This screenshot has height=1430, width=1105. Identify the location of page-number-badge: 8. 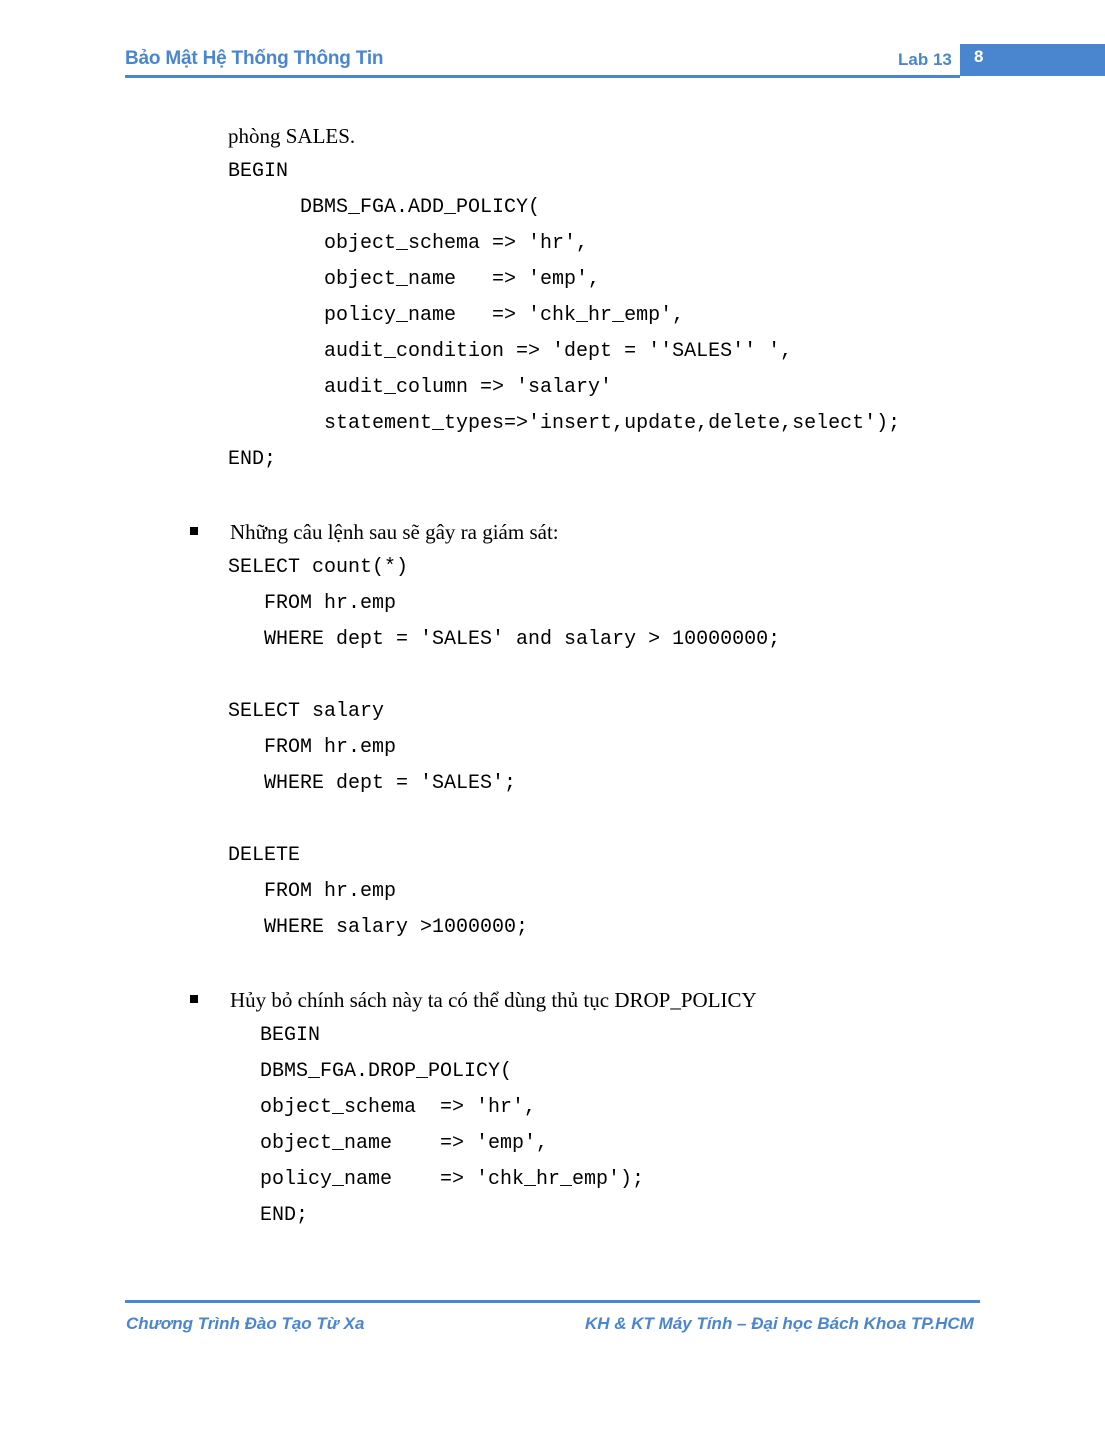
(1032, 60).